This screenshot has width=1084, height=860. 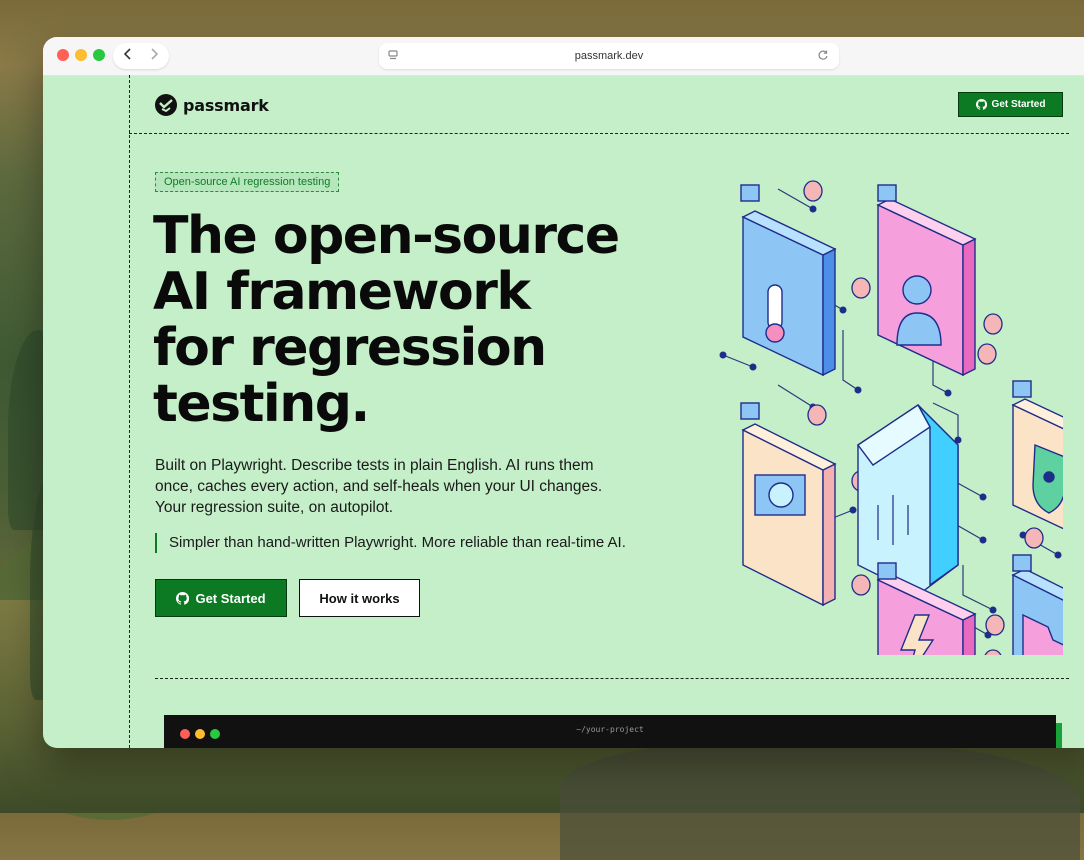 I want to click on thermometer-panel, so click(x=788, y=280).